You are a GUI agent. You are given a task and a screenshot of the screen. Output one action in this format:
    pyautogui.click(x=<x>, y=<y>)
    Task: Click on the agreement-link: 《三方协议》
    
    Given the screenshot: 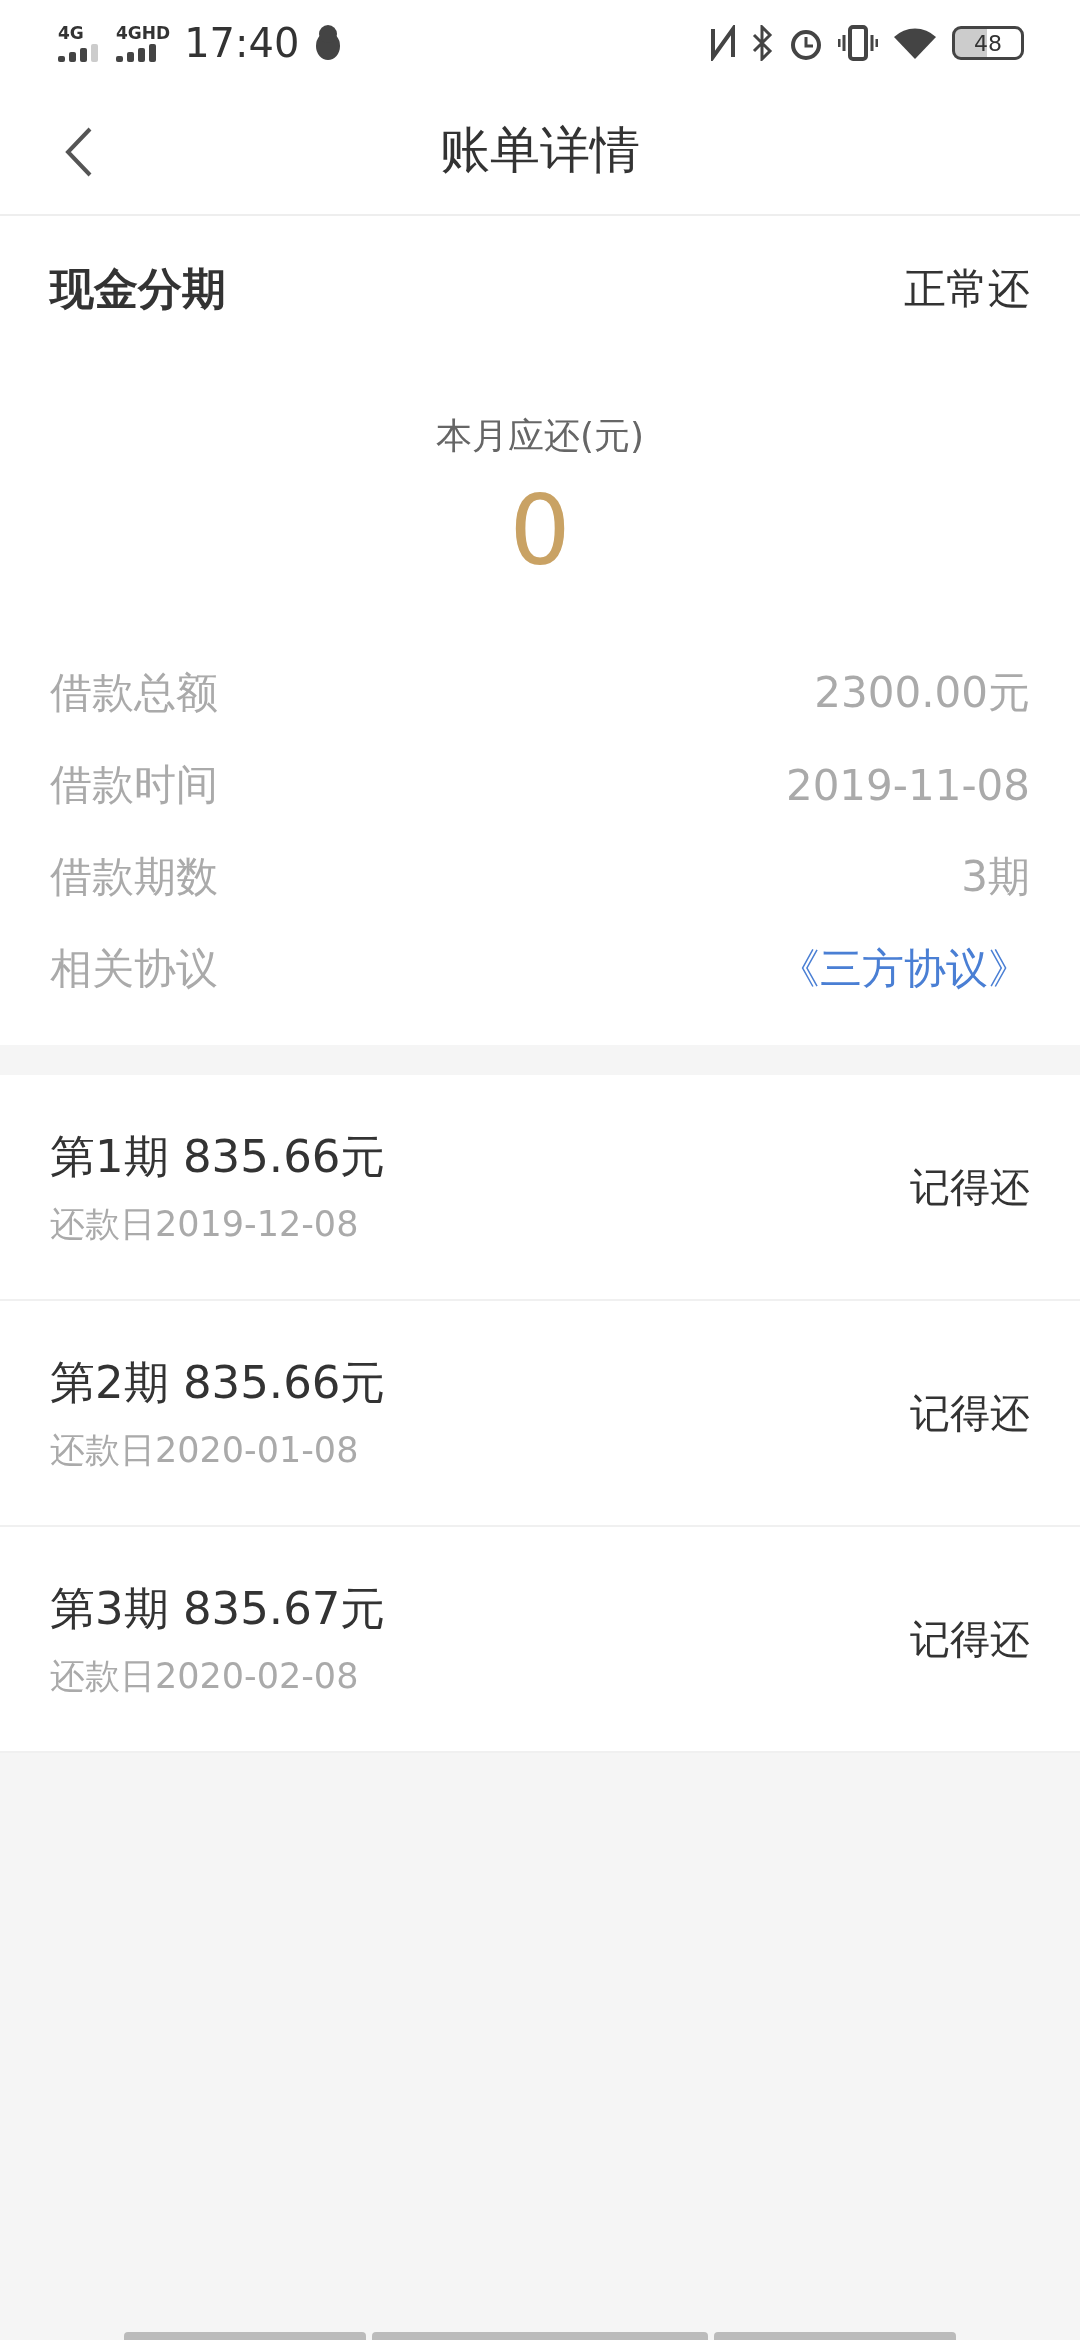 What is the action you would take?
    pyautogui.click(x=904, y=969)
    